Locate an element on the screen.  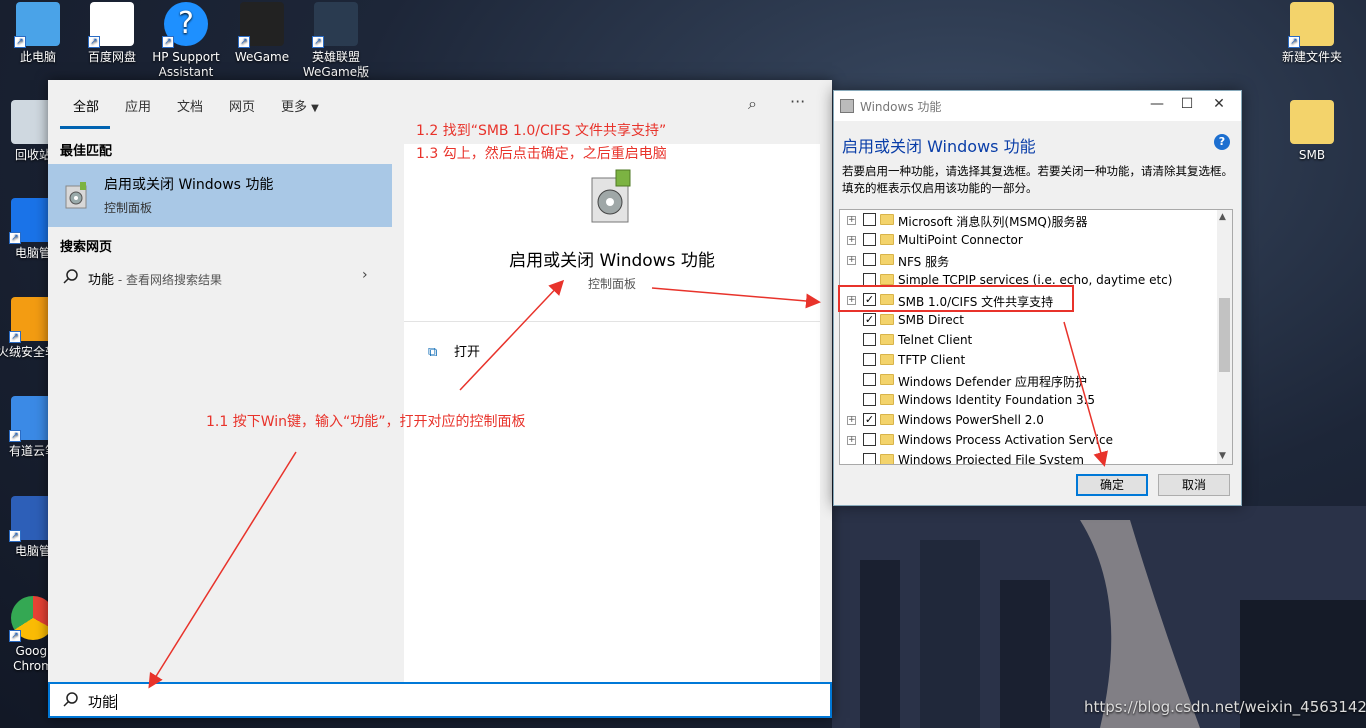
tab-more: 更多 ▼ is located at coordinates (300, 105).